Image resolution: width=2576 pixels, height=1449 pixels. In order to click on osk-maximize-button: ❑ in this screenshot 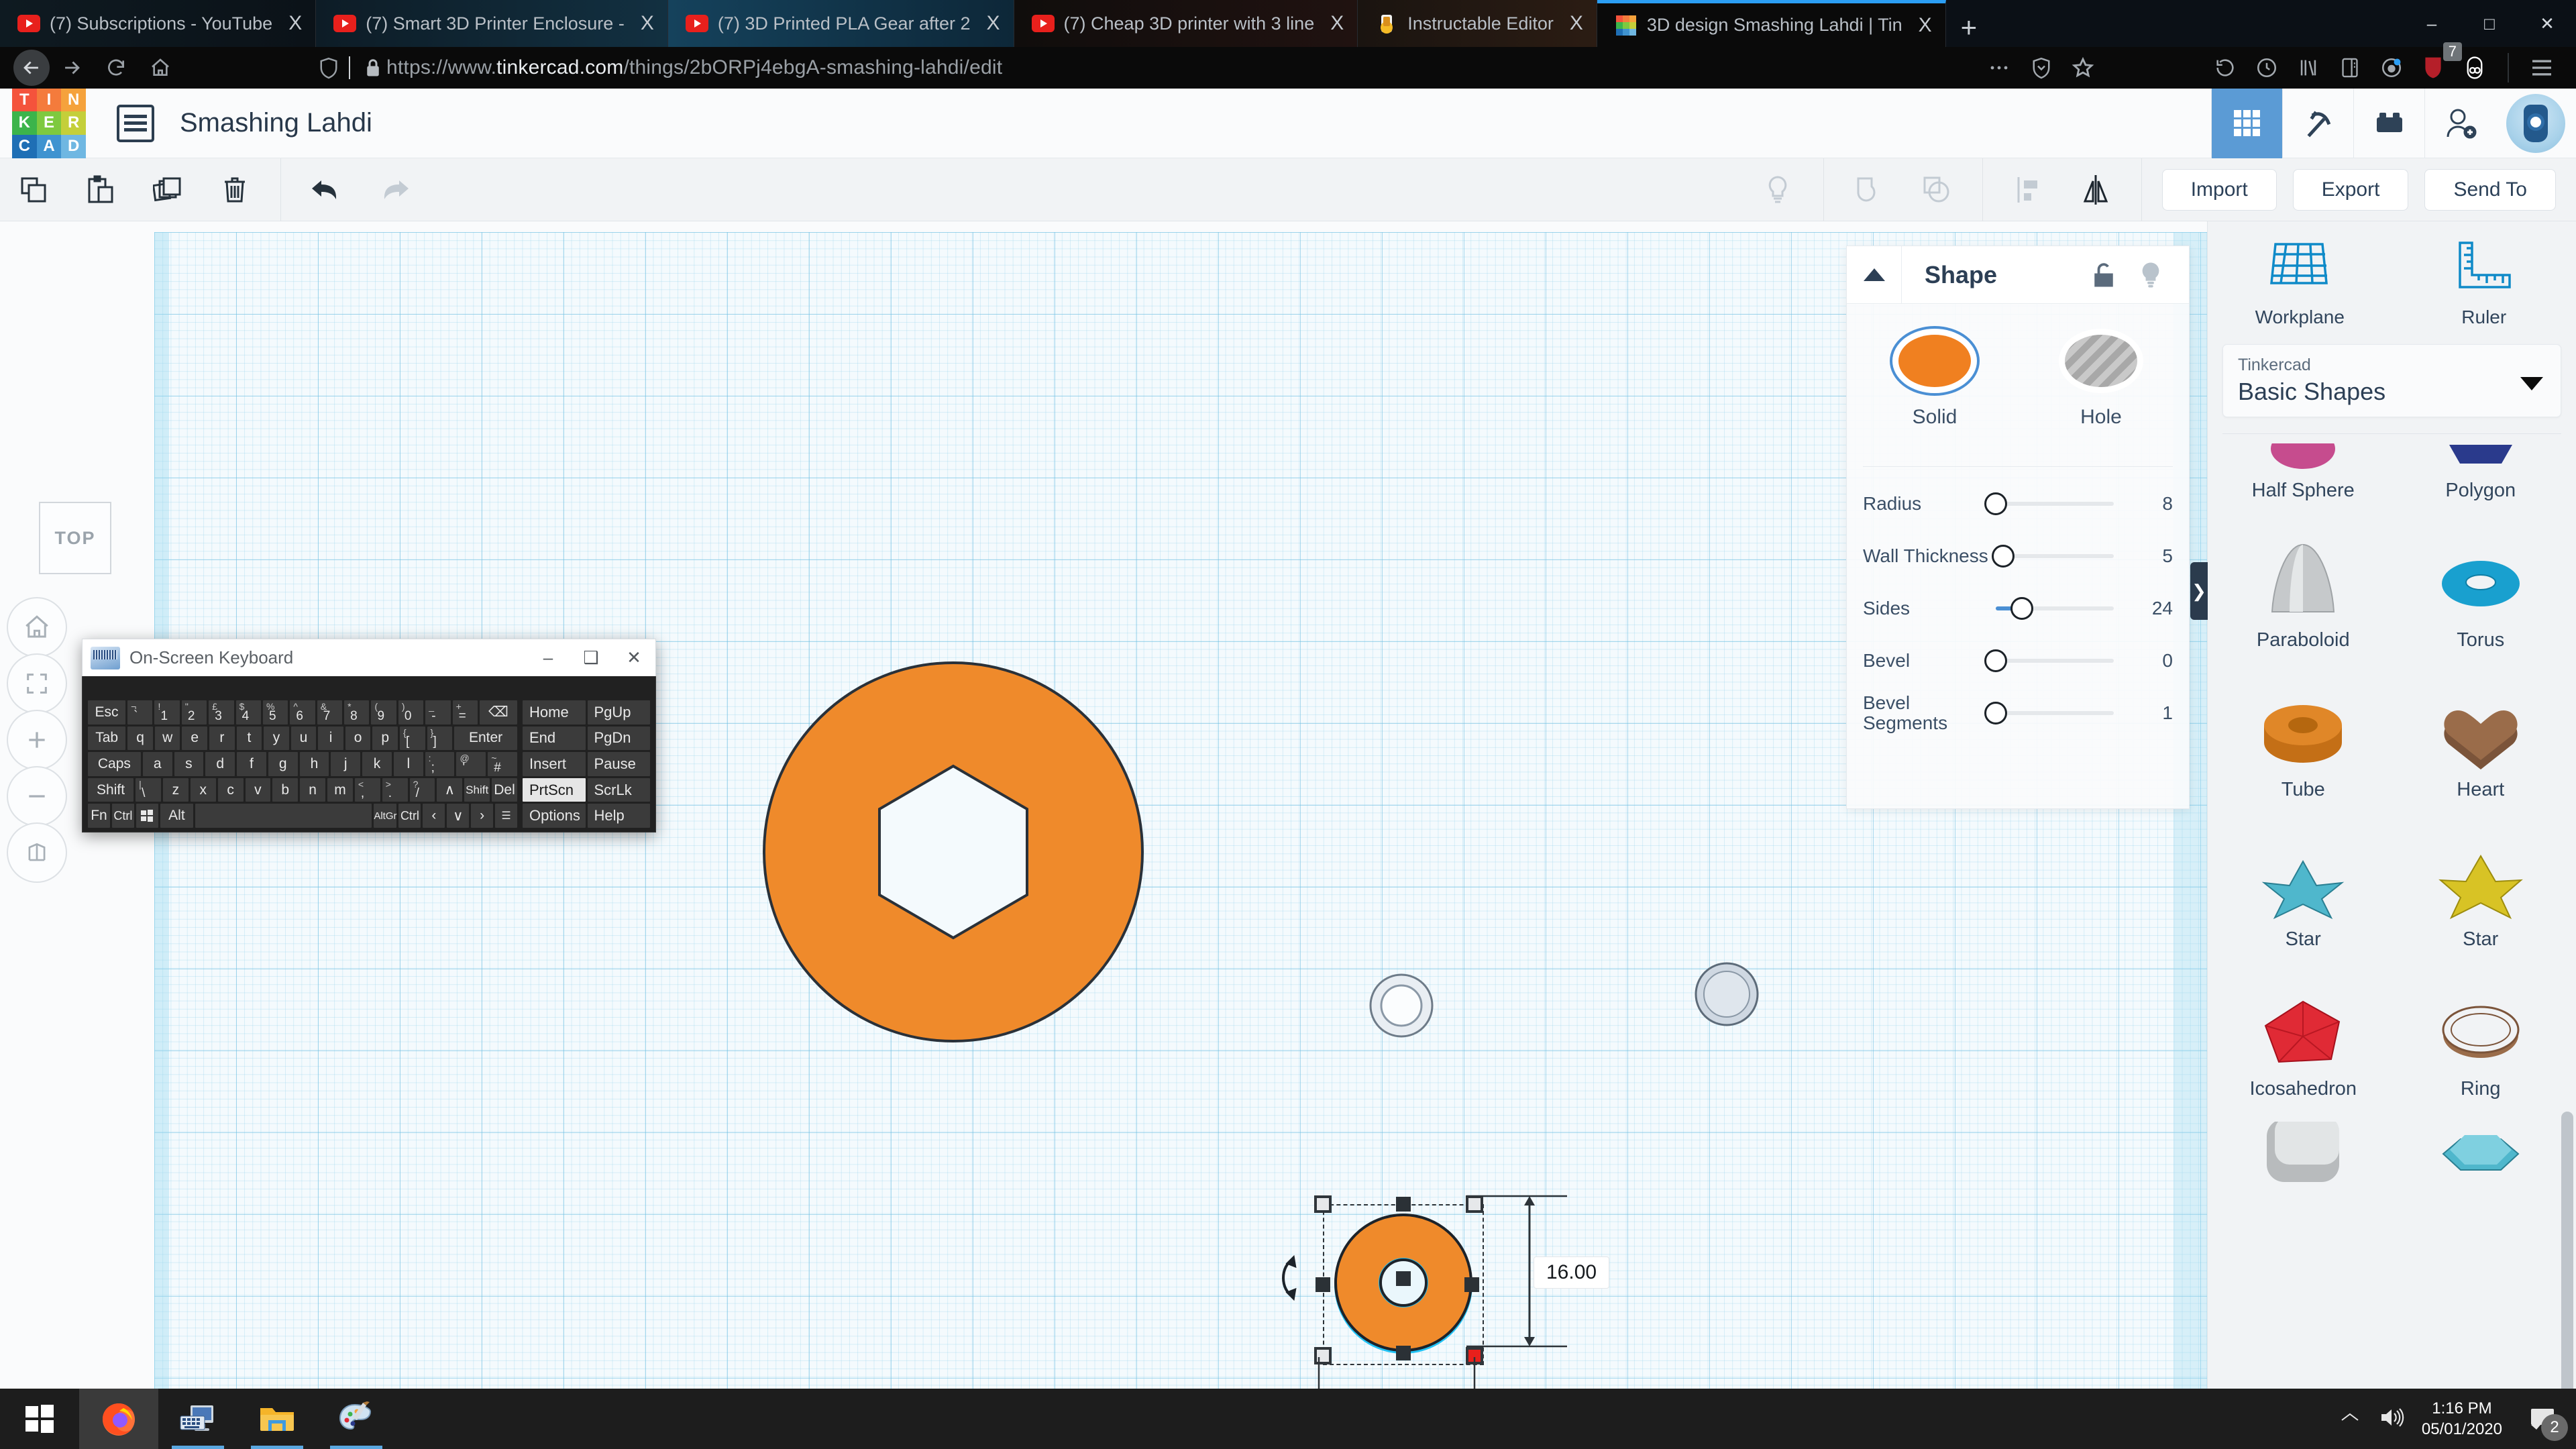, I will do `click(591, 658)`.